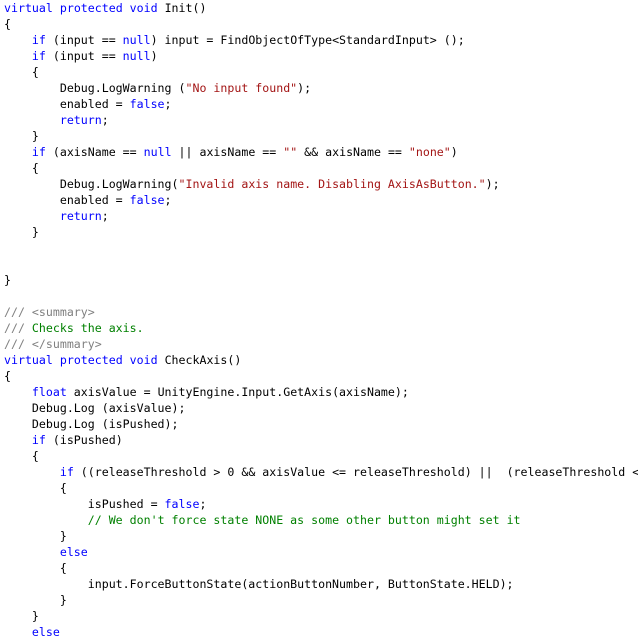 The height and width of the screenshot is (640, 638). What do you see at coordinates (321, 312) in the screenshot?
I see `code-line: /// <summary>` at bounding box center [321, 312].